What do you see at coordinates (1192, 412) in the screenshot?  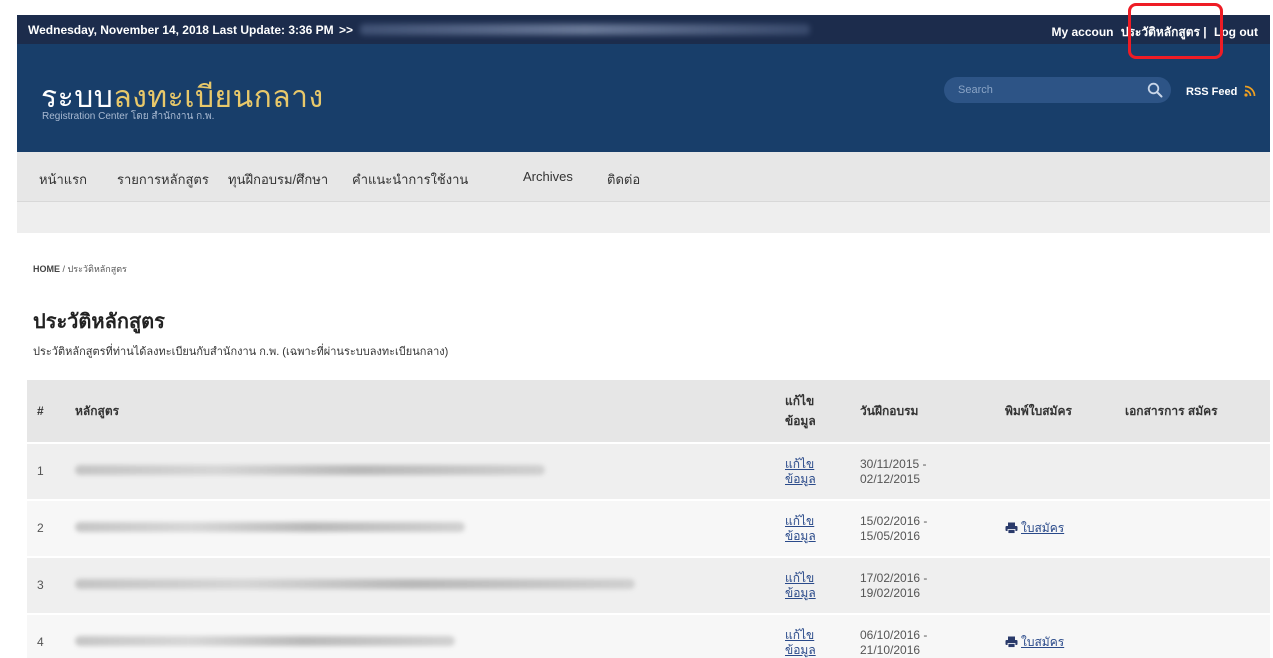 I see `col-header-docs: เอกสารการ สมัคร` at bounding box center [1192, 412].